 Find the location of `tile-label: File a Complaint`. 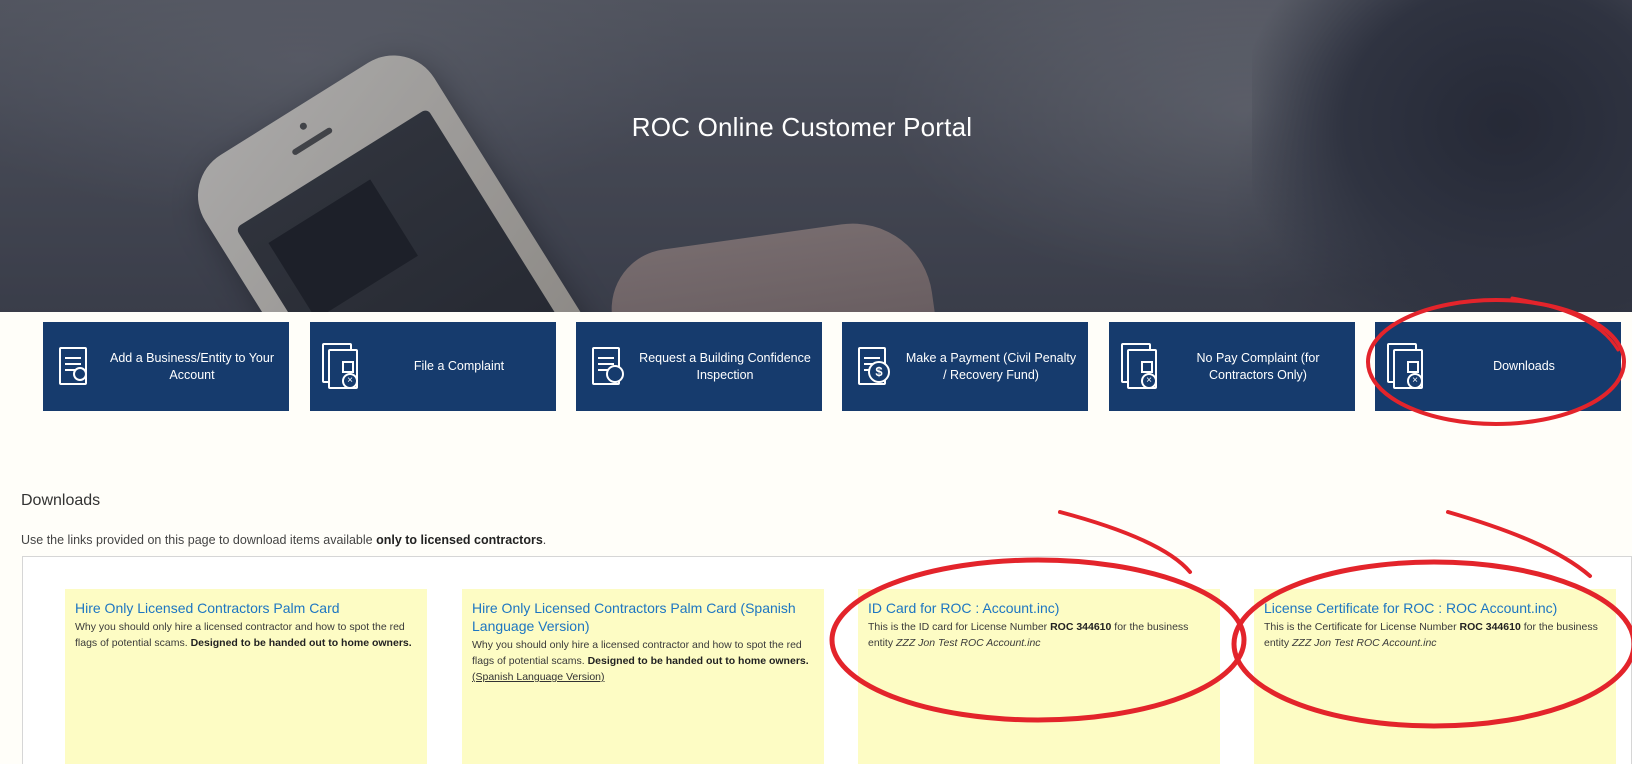

tile-label: File a Complaint is located at coordinates (459, 366).